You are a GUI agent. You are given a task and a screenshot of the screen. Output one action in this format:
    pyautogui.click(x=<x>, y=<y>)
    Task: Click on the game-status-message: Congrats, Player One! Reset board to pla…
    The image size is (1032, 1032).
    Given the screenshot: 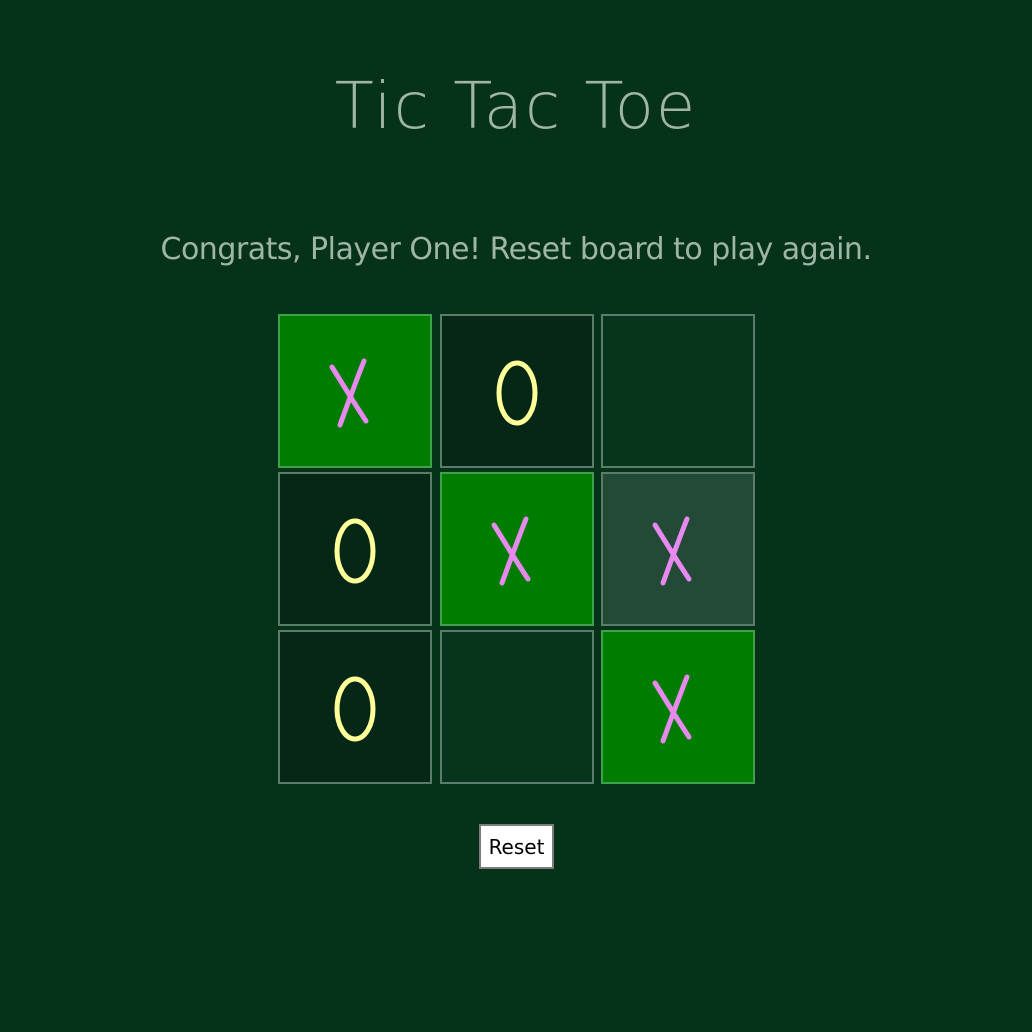 What is the action you would take?
    pyautogui.click(x=516, y=249)
    